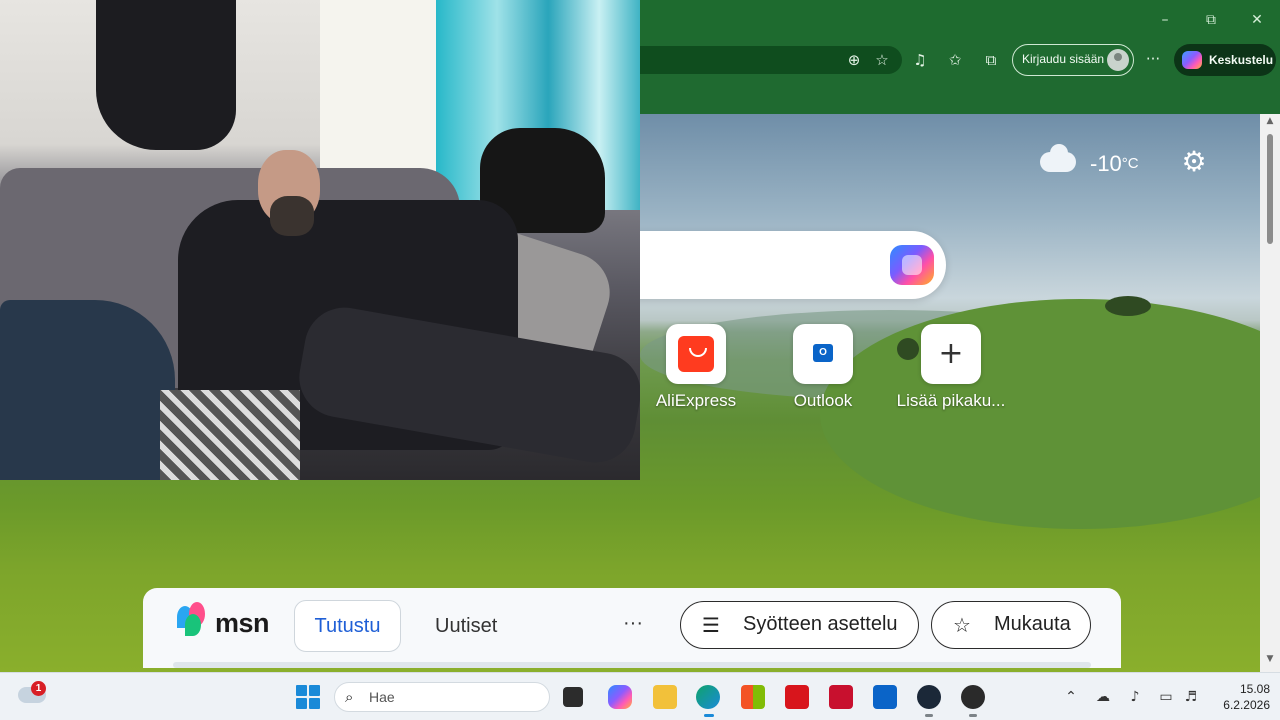 The width and height of the screenshot is (1280, 720). Describe the element at coordinates (797, 697) in the screenshot. I see `lenovo-l-icon` at that location.